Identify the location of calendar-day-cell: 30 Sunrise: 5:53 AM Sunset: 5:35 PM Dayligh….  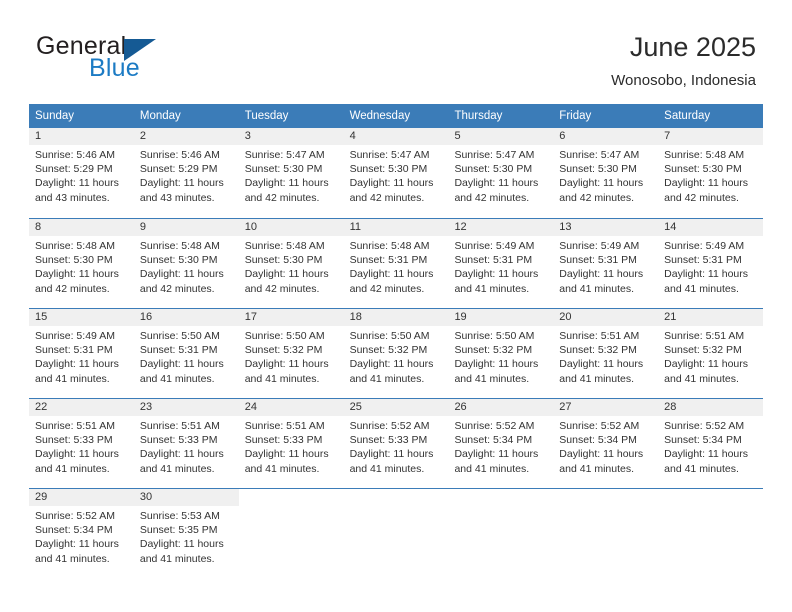
(186, 530).